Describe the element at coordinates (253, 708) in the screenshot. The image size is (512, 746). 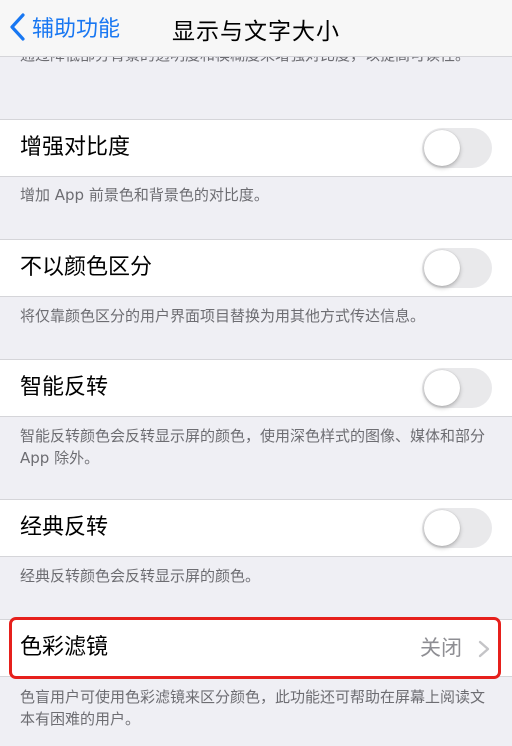
I see `color-filters-footer: 色盲用户可使用色彩滤镜来区分颜色，此功能还可帮助在屏幕上阅读文本有困难的用户。` at that location.